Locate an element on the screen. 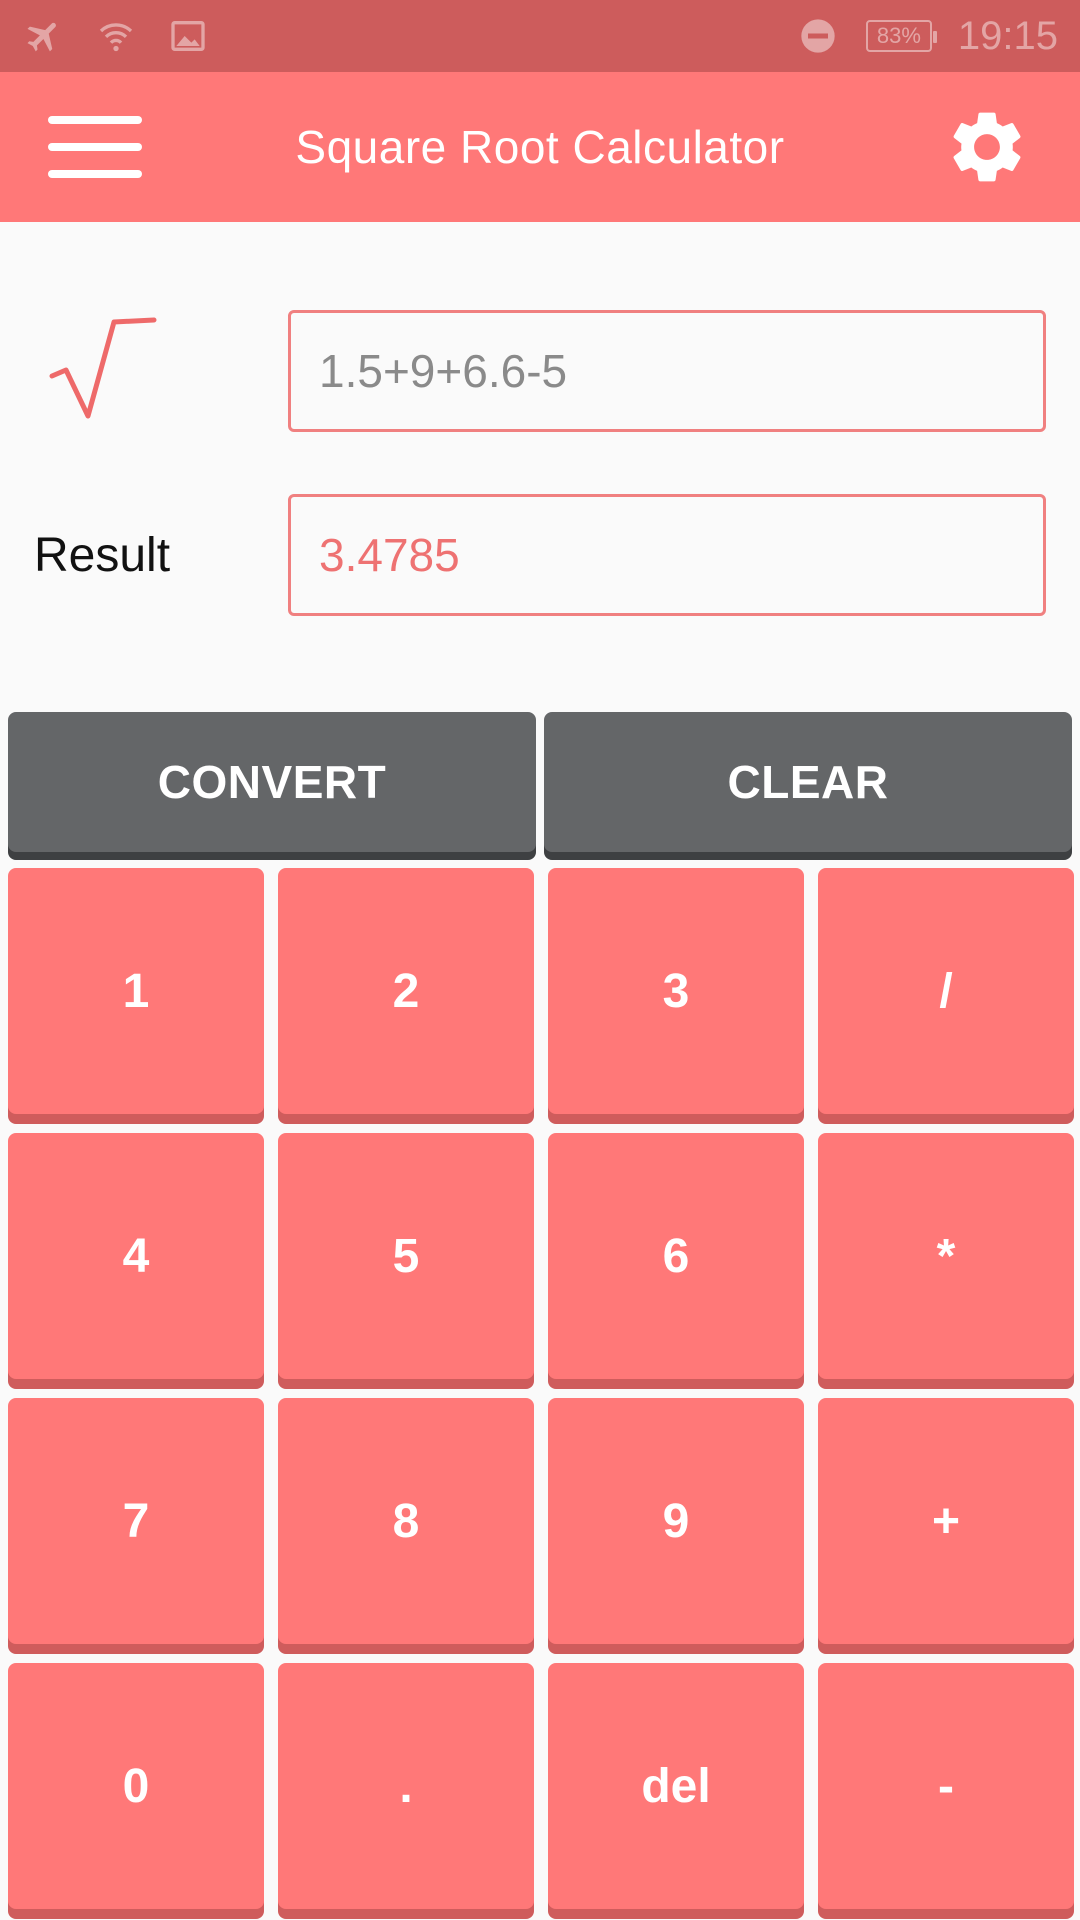  key-multiply: * is located at coordinates (946, 1256).